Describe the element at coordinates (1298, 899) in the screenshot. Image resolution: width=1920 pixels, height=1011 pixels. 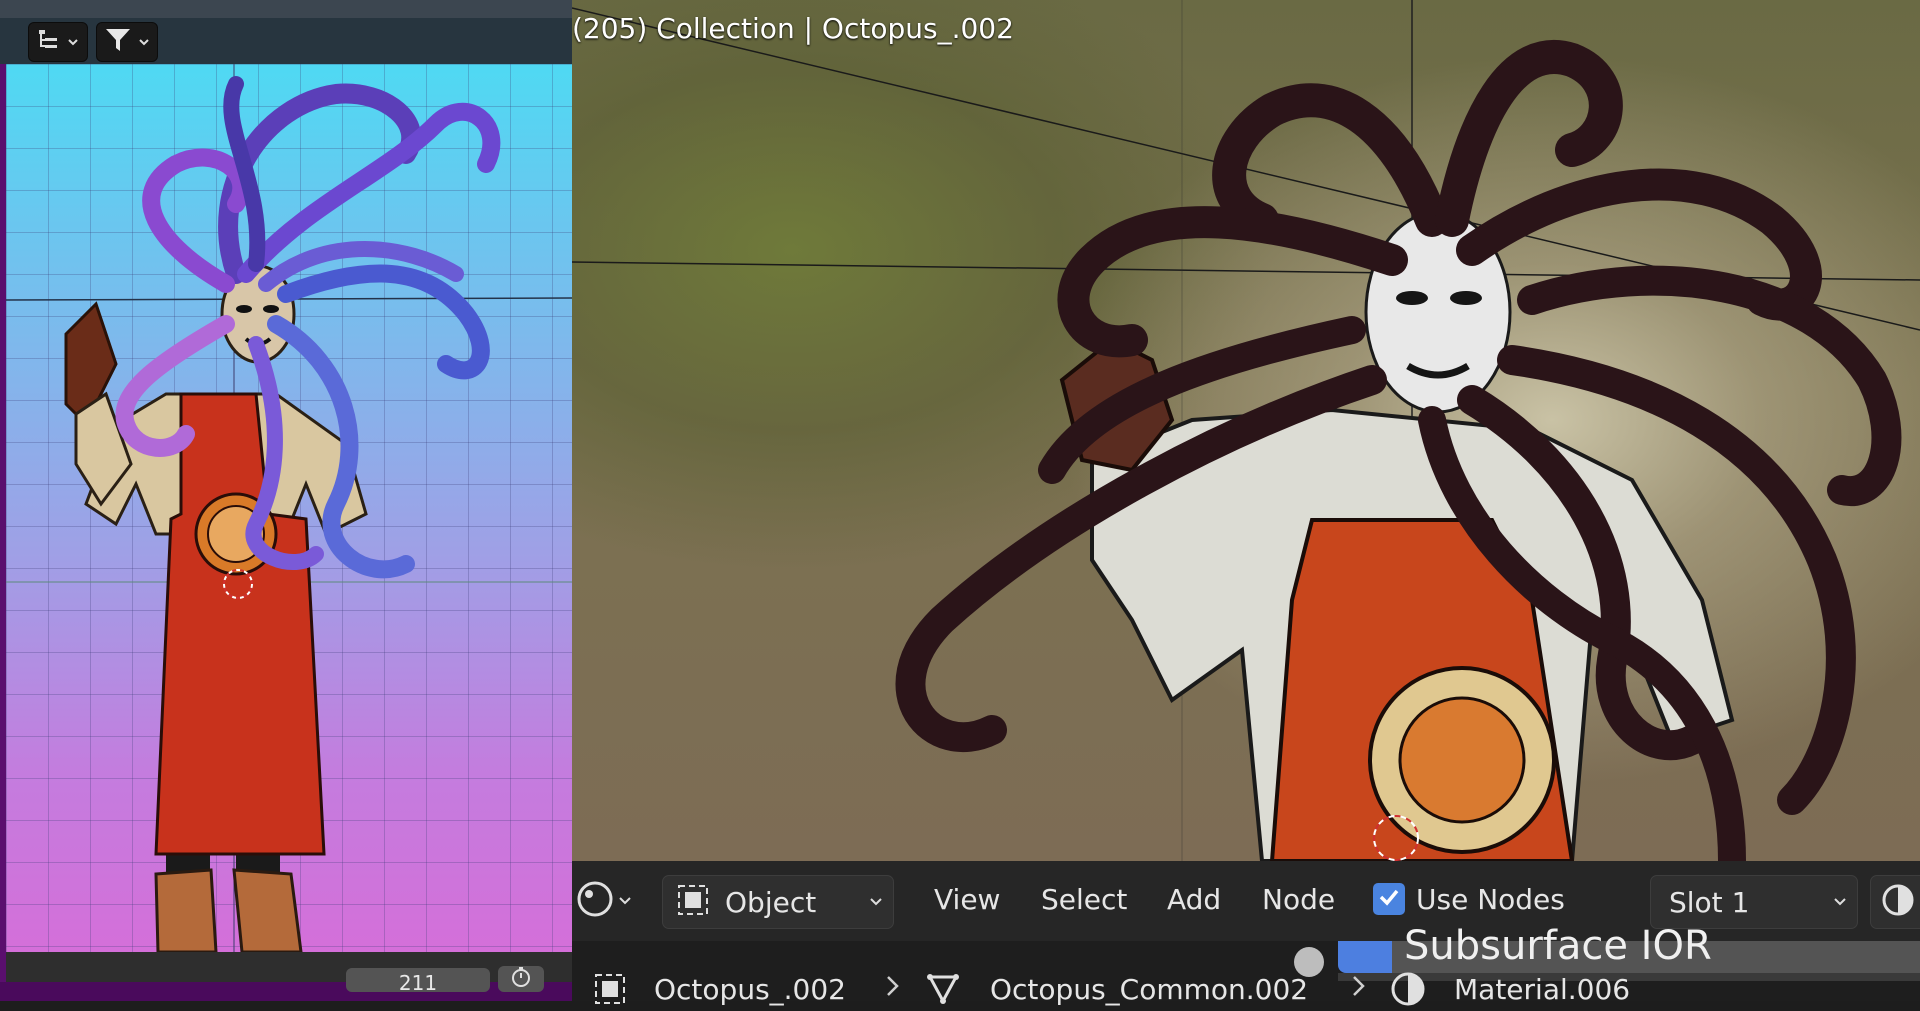
I see `menu-node: Node` at that location.